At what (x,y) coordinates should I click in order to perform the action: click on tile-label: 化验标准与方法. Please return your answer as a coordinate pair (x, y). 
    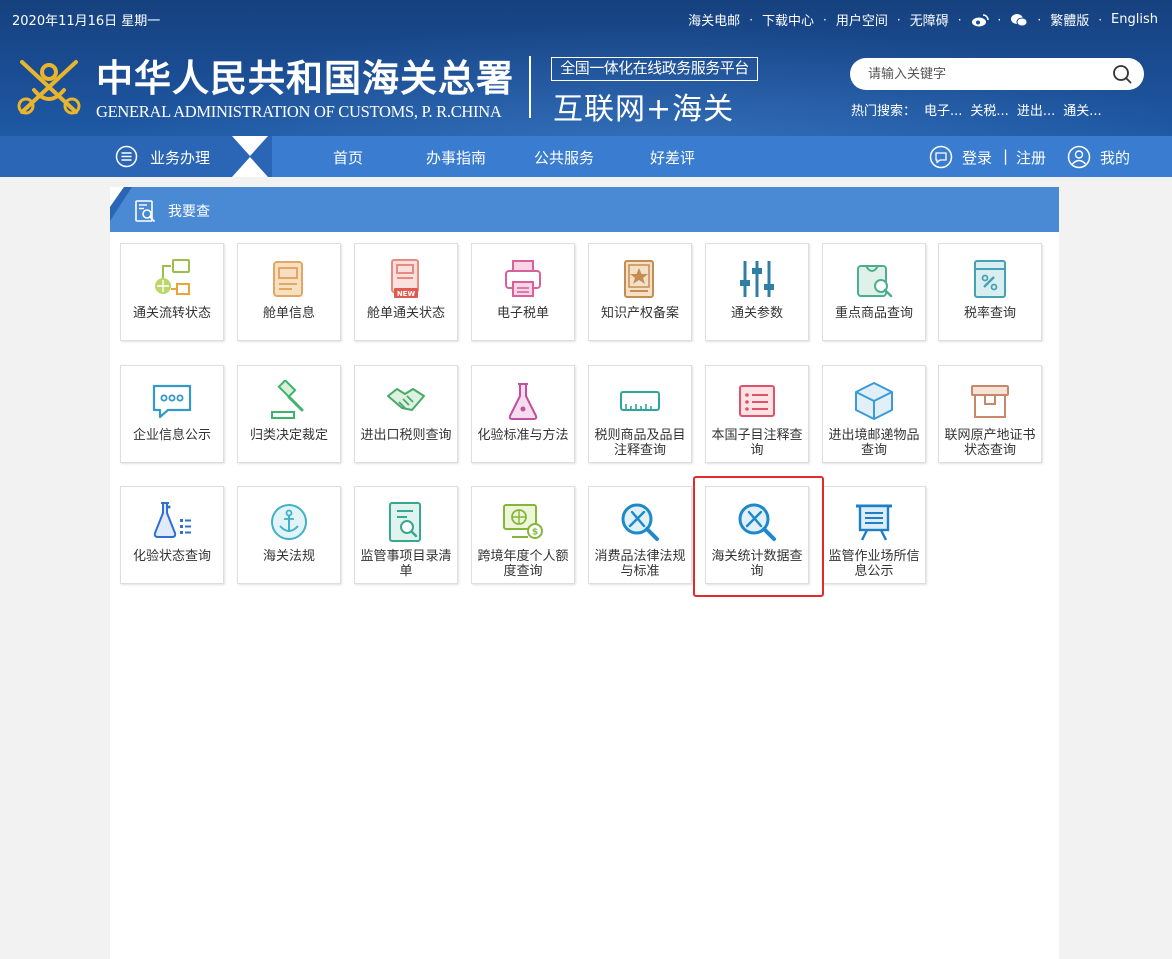
    Looking at the image, I should click on (523, 435).